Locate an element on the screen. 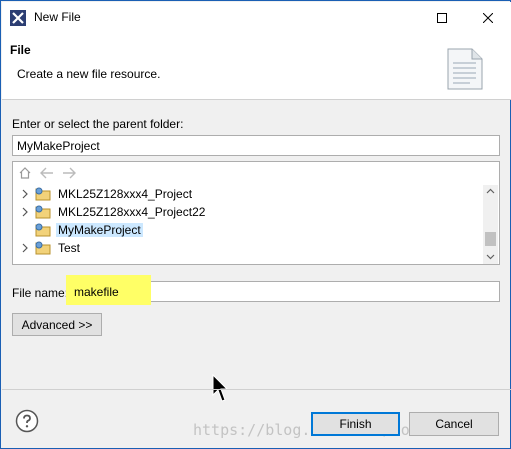 This screenshot has height=449, width=511. advanced-button-label: Advanced >> is located at coordinates (57, 324).